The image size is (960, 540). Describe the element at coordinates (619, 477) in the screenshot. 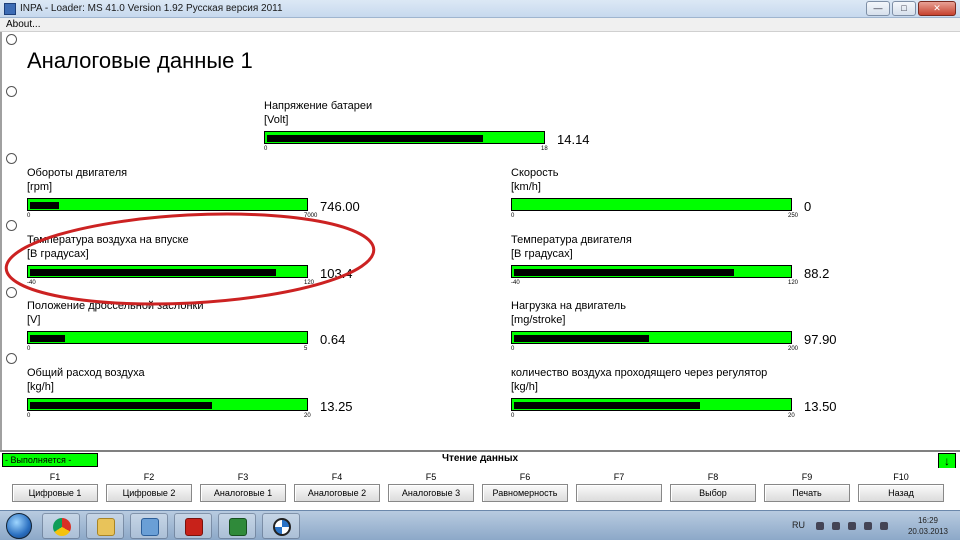

I see `fkey-label: F7` at that location.